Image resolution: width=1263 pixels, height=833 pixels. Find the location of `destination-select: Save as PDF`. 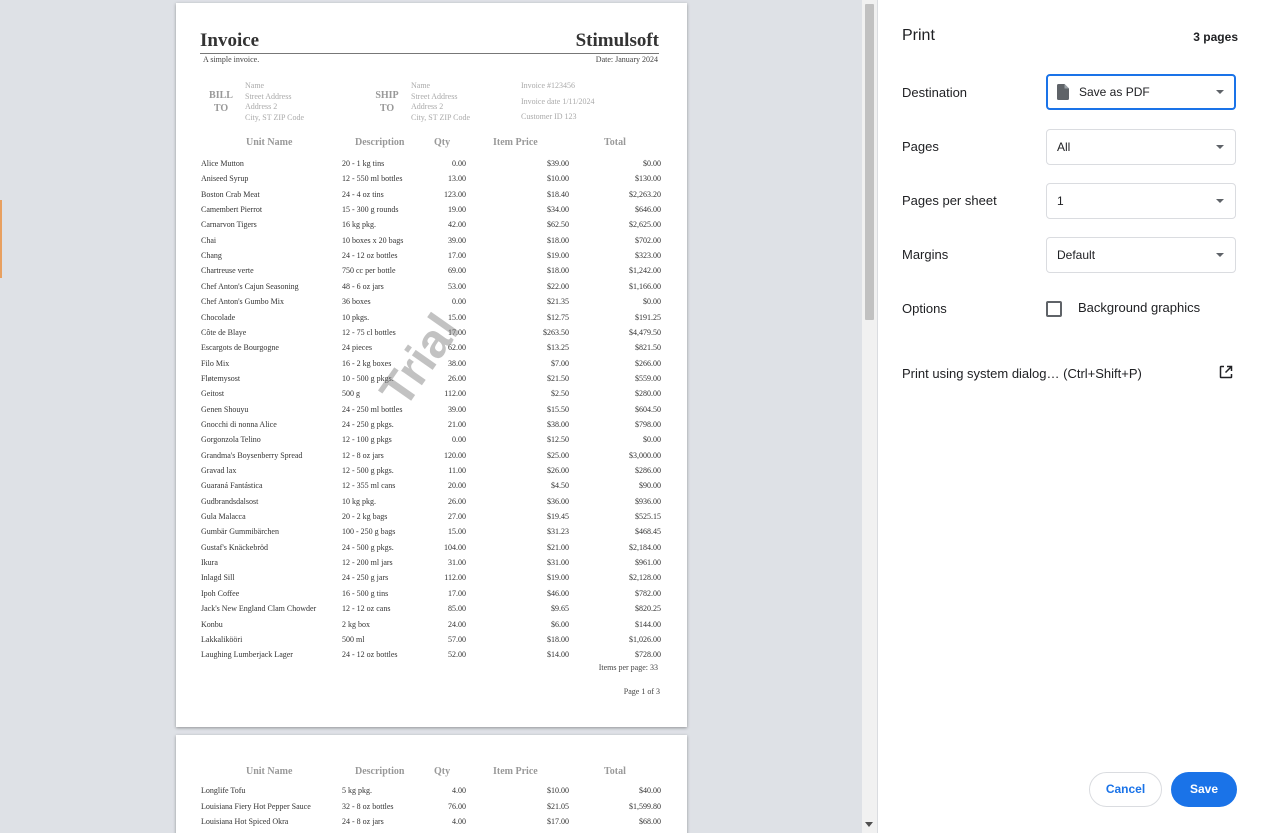

destination-select: Save as PDF is located at coordinates (1141, 92).